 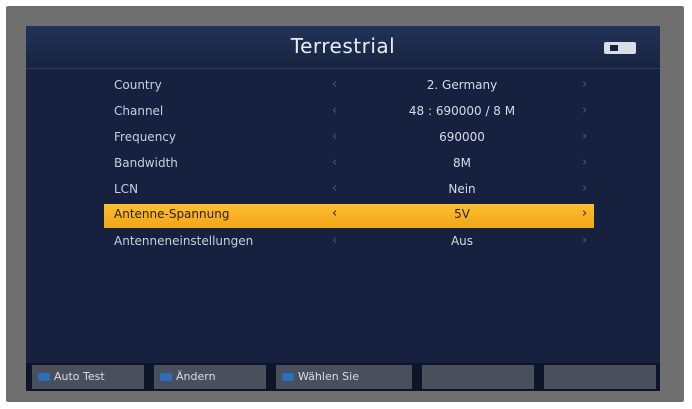 I want to click on menu-item-channel: Channel ‹ 48 : 690000 / 8 M ›, so click(x=349, y=113).